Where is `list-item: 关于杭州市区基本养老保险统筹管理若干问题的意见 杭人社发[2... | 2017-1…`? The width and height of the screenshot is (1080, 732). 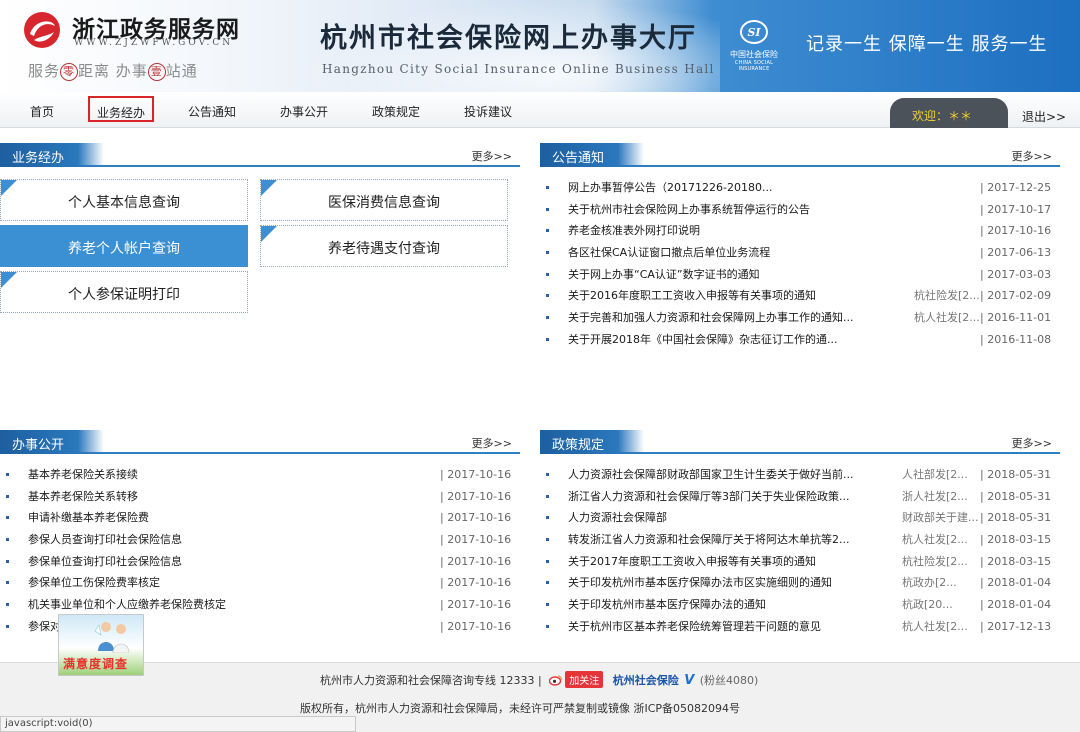 list-item: 关于杭州市区基本养老保险统筹管理若干问题的意见 杭人社发[2... | 2017-1… is located at coordinates (803, 627).